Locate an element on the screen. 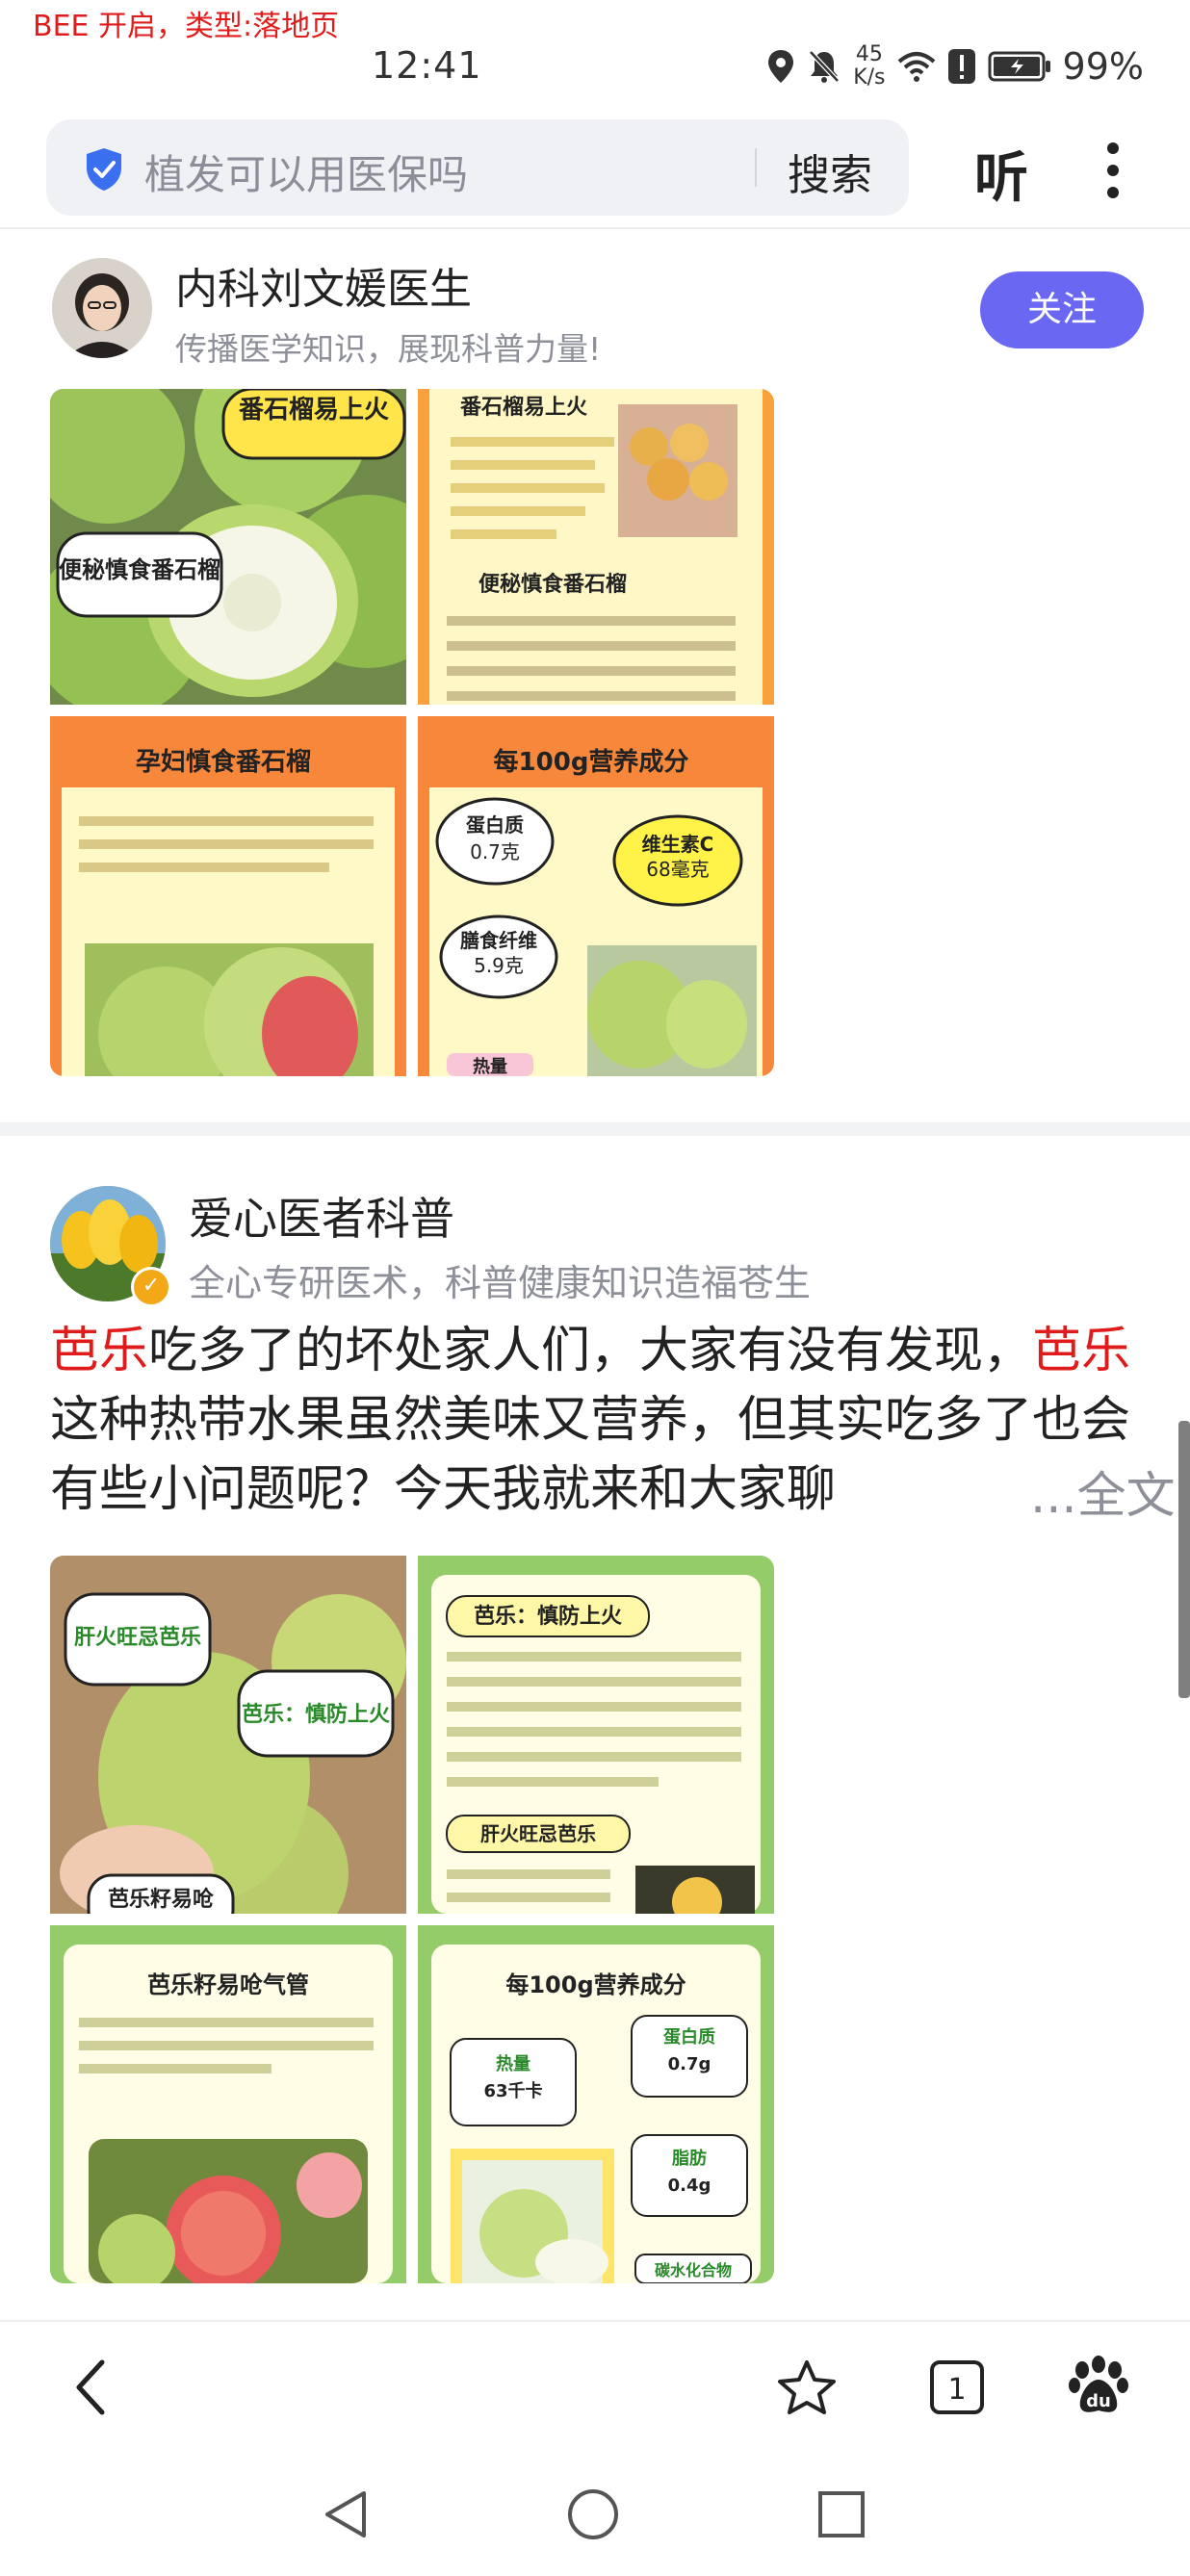 The width and height of the screenshot is (1190, 2576). card-section: 便秘慎食番石榴 is located at coordinates (553, 584).